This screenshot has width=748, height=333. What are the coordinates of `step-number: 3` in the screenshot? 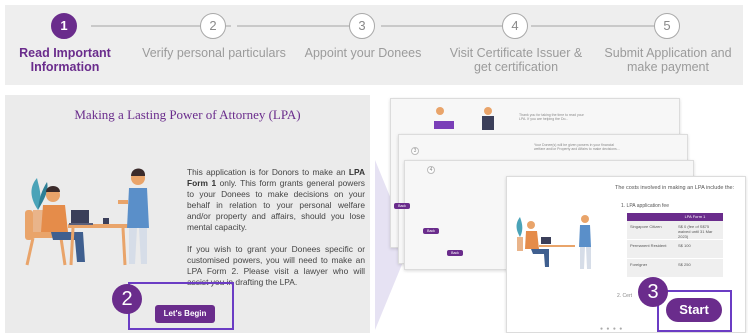 It's located at (362, 26).